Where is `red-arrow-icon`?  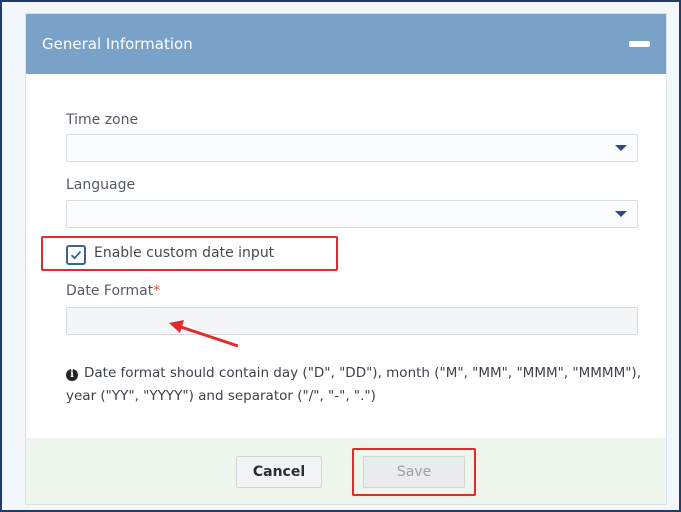 red-arrow-icon is located at coordinates (204, 334).